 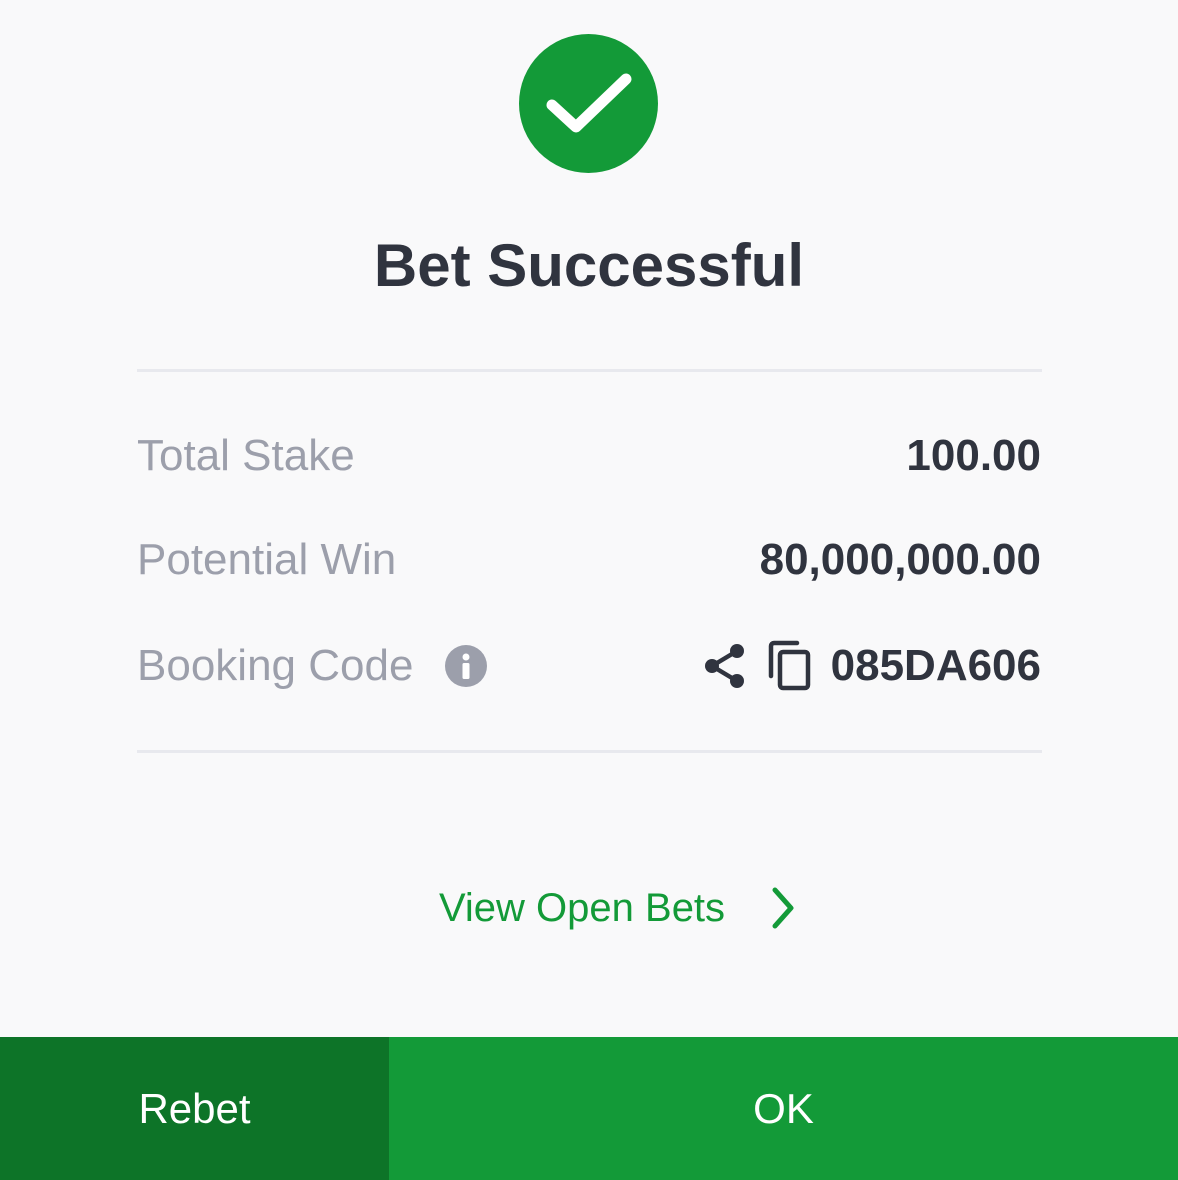 I want to click on view-open-bets-link: View Open Bets, so click(x=589, y=908).